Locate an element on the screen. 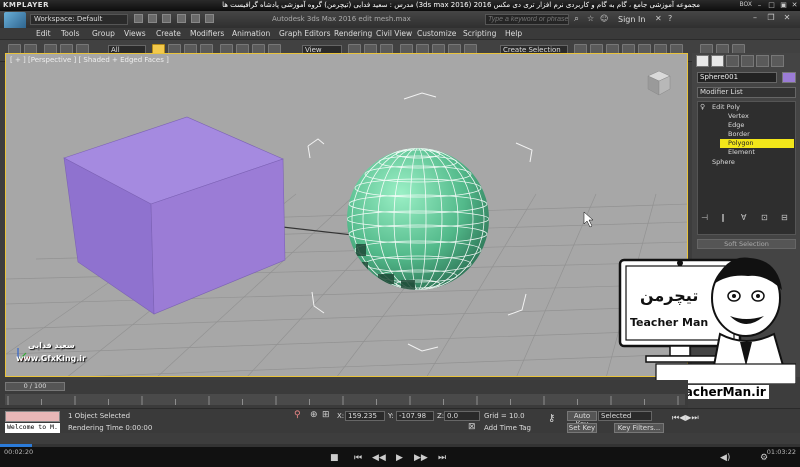  lightbulb-icon: ♀ is located at coordinates (702, 107).